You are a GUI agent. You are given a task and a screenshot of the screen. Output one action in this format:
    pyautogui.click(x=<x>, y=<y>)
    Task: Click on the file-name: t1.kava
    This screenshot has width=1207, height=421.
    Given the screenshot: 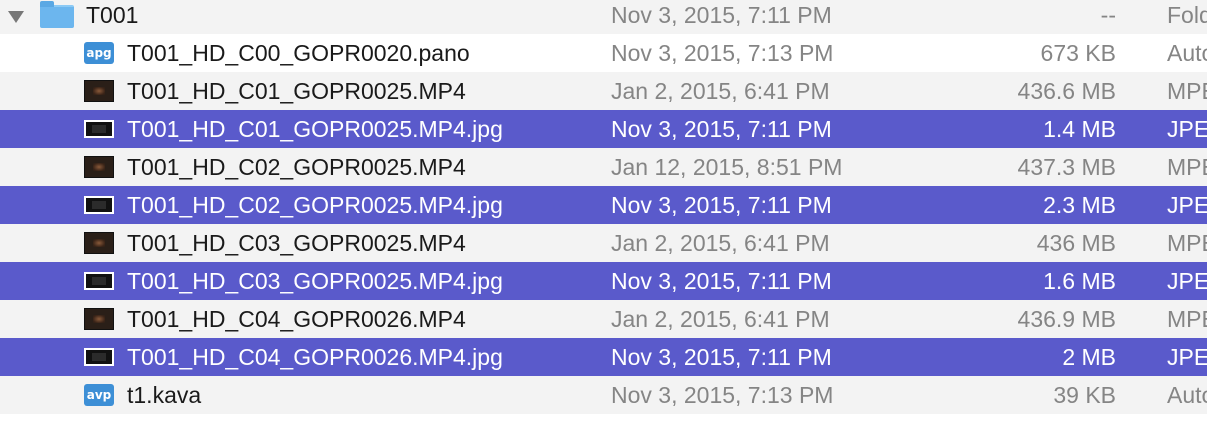 What is the action you would take?
    pyautogui.click(x=164, y=395)
    